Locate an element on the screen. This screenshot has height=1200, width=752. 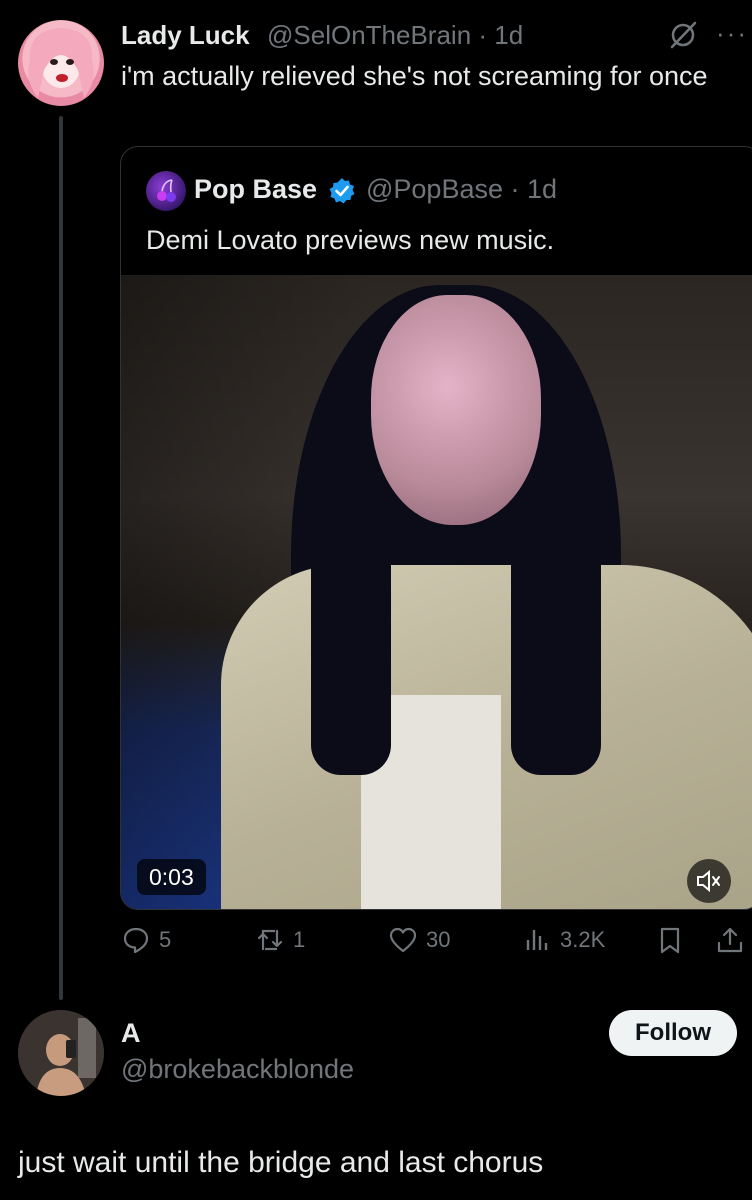
reply-count: 5 is located at coordinates (165, 939).